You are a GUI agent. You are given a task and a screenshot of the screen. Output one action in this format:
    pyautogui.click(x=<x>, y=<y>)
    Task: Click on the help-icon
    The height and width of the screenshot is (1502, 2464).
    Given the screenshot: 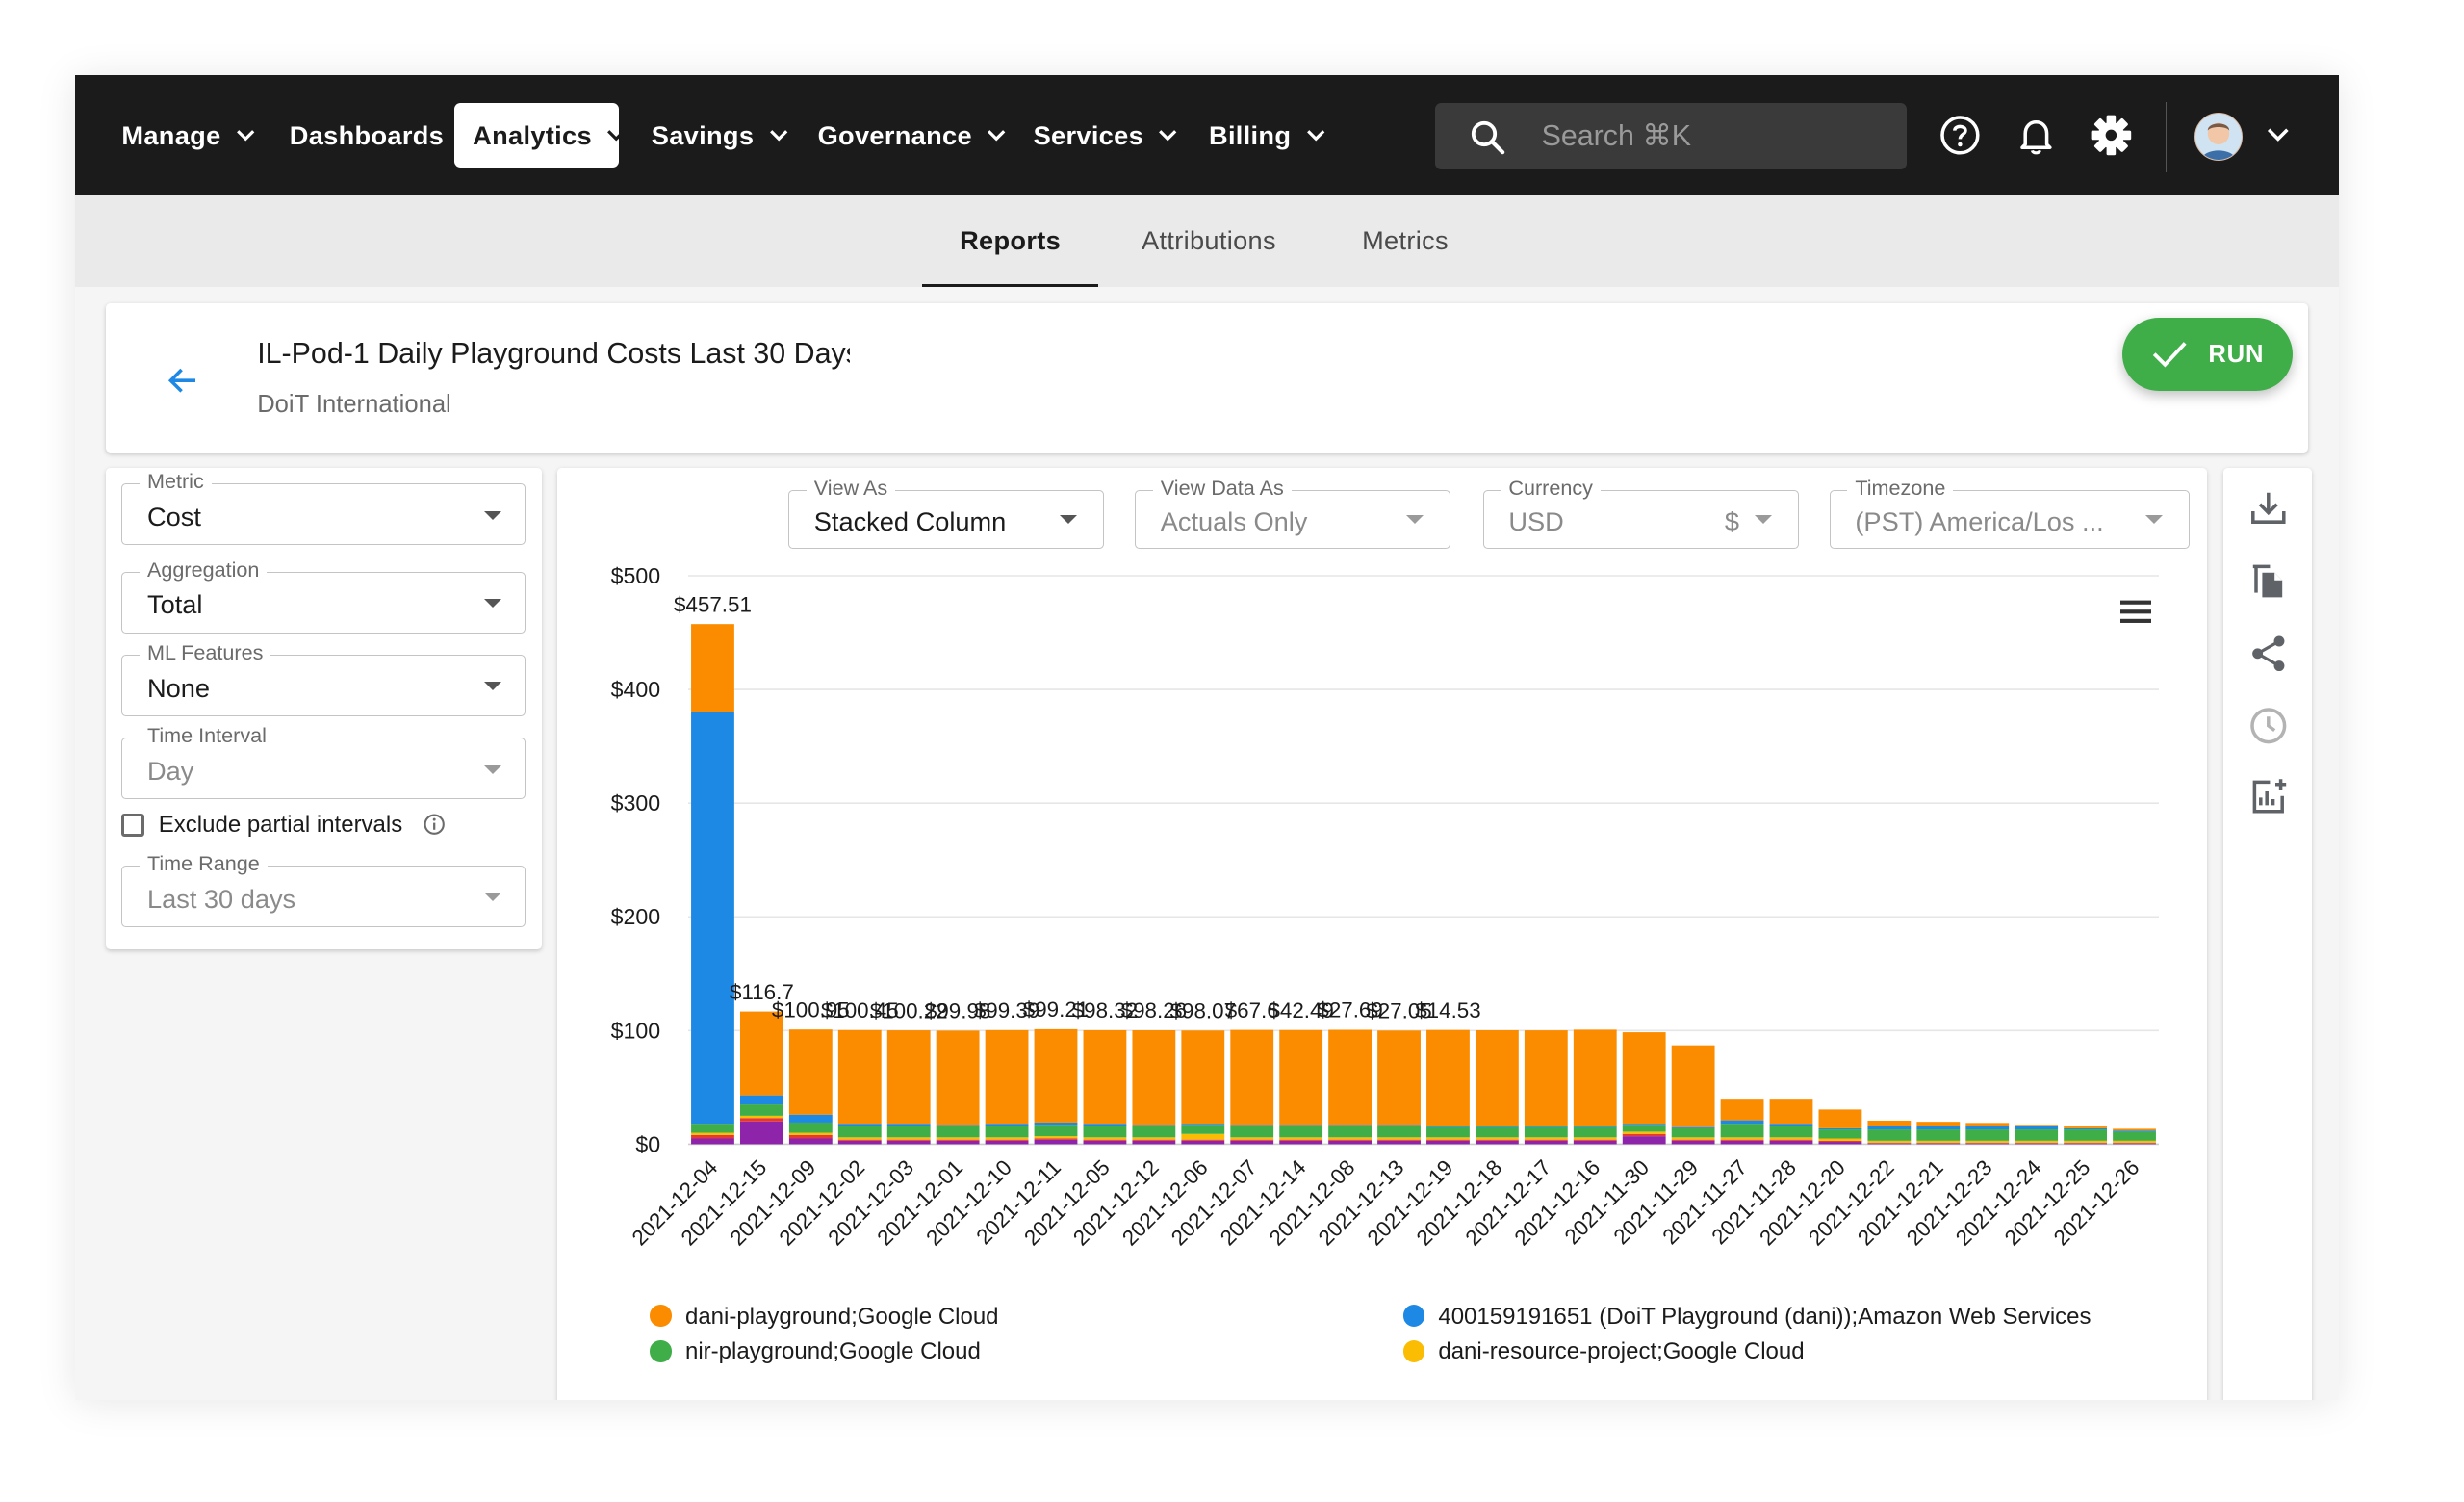 What is the action you would take?
    pyautogui.click(x=1960, y=135)
    